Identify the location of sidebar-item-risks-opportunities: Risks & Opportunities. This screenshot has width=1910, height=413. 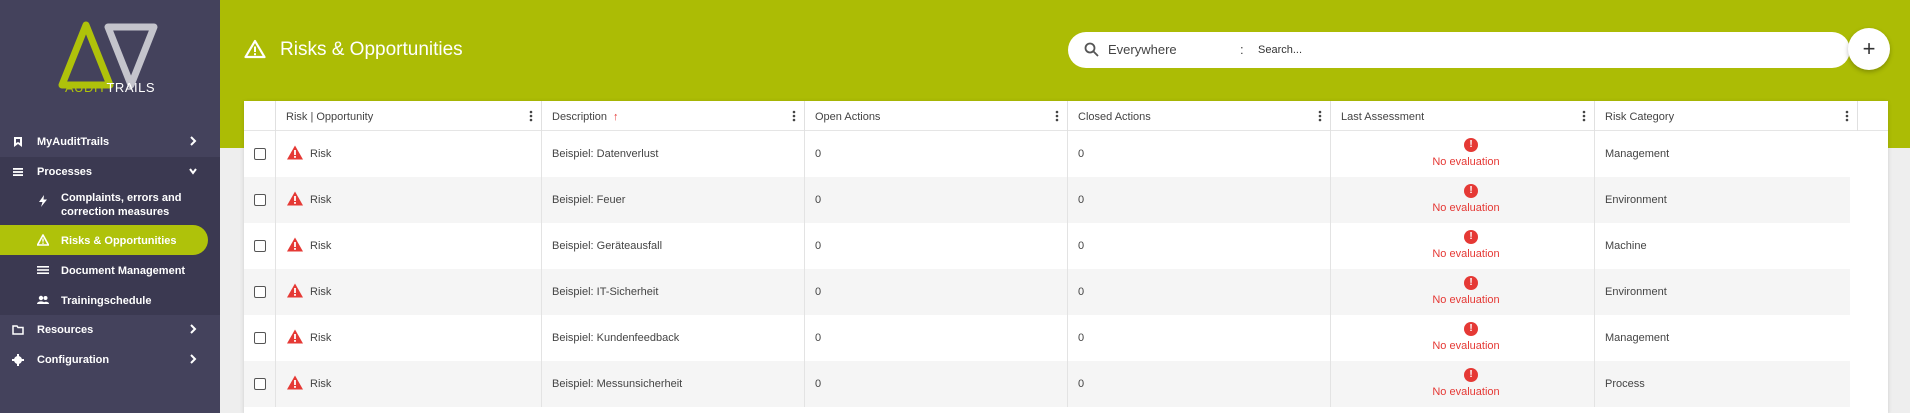
(104, 240).